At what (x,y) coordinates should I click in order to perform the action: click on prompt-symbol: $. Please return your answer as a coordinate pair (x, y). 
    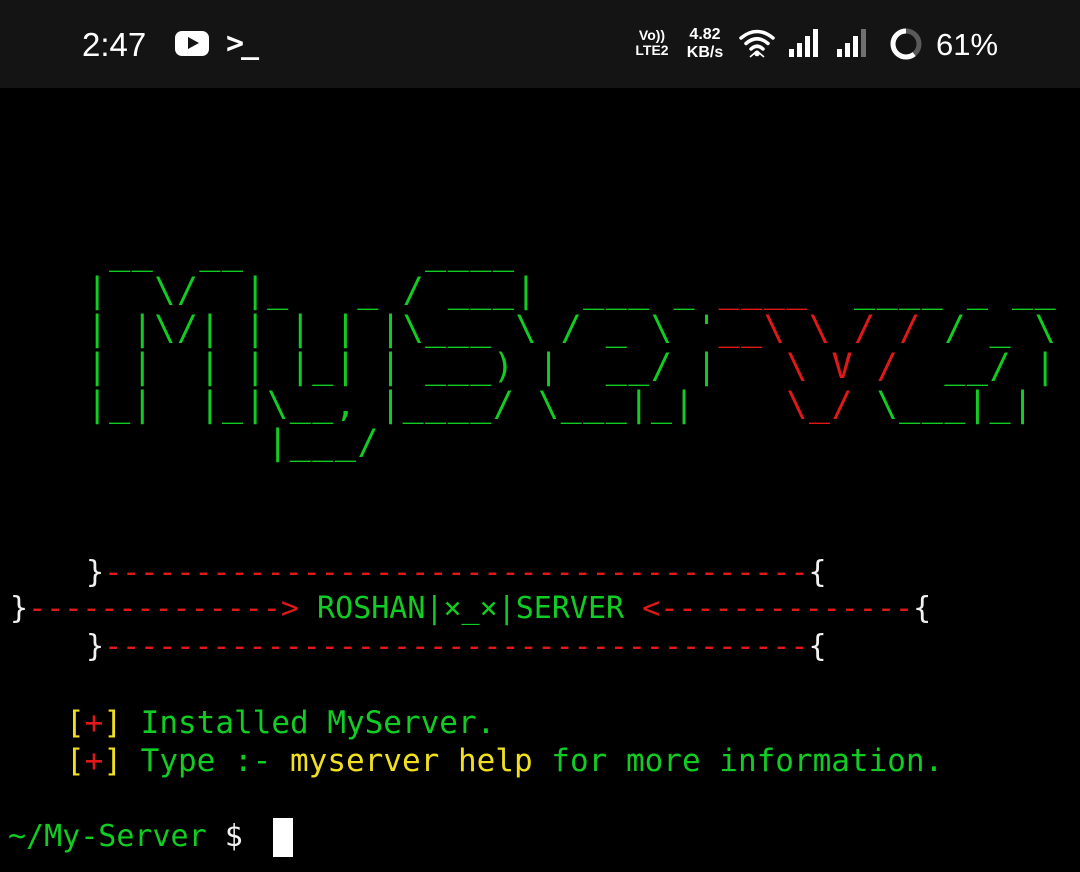
    Looking at the image, I should click on (233, 836).